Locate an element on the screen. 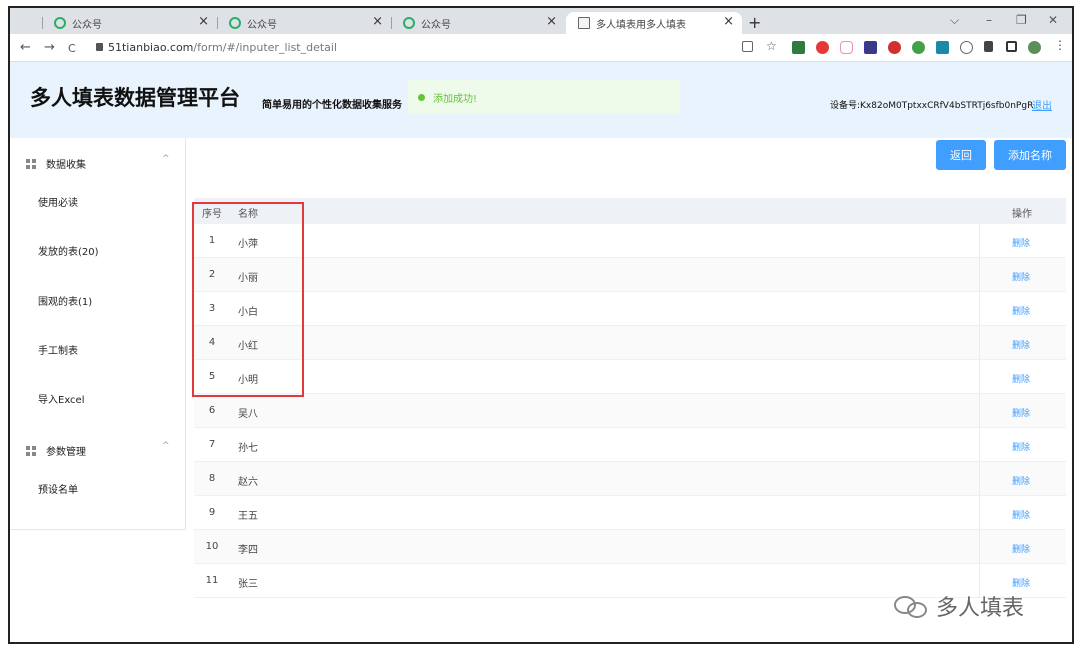 The image size is (1080, 652). new-tab-button: + is located at coordinates (754, 22).